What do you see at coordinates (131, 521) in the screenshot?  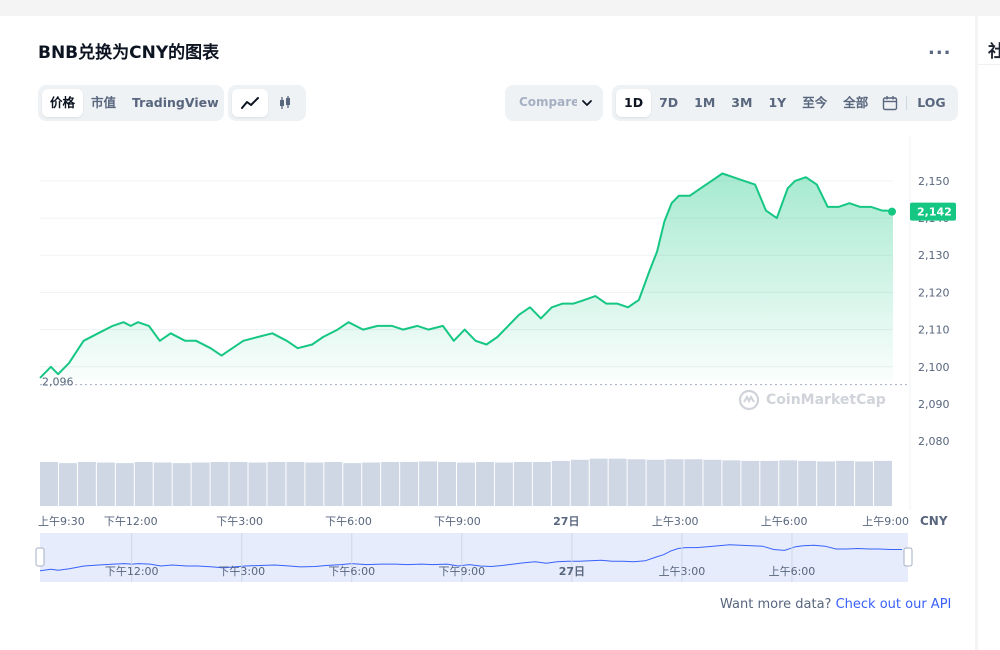 I see `x-tick-label: 下午12:00` at bounding box center [131, 521].